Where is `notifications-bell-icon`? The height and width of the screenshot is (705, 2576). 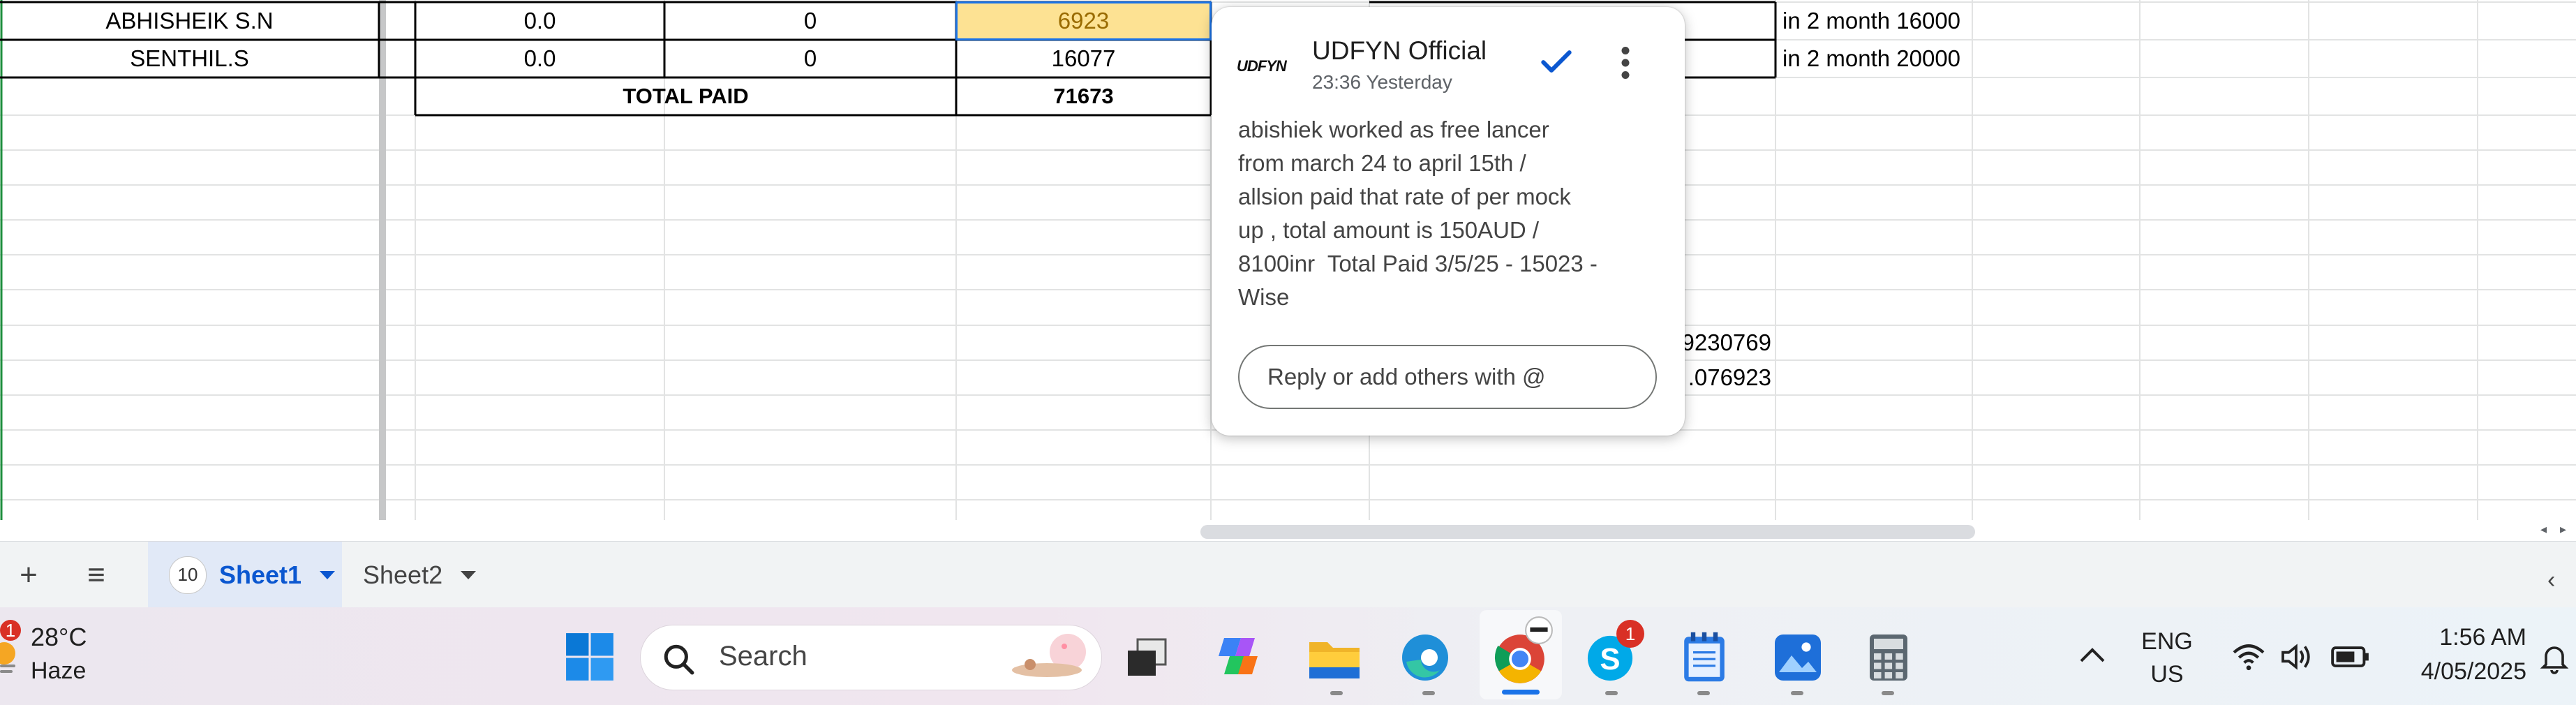 notifications-bell-icon is located at coordinates (2554, 657).